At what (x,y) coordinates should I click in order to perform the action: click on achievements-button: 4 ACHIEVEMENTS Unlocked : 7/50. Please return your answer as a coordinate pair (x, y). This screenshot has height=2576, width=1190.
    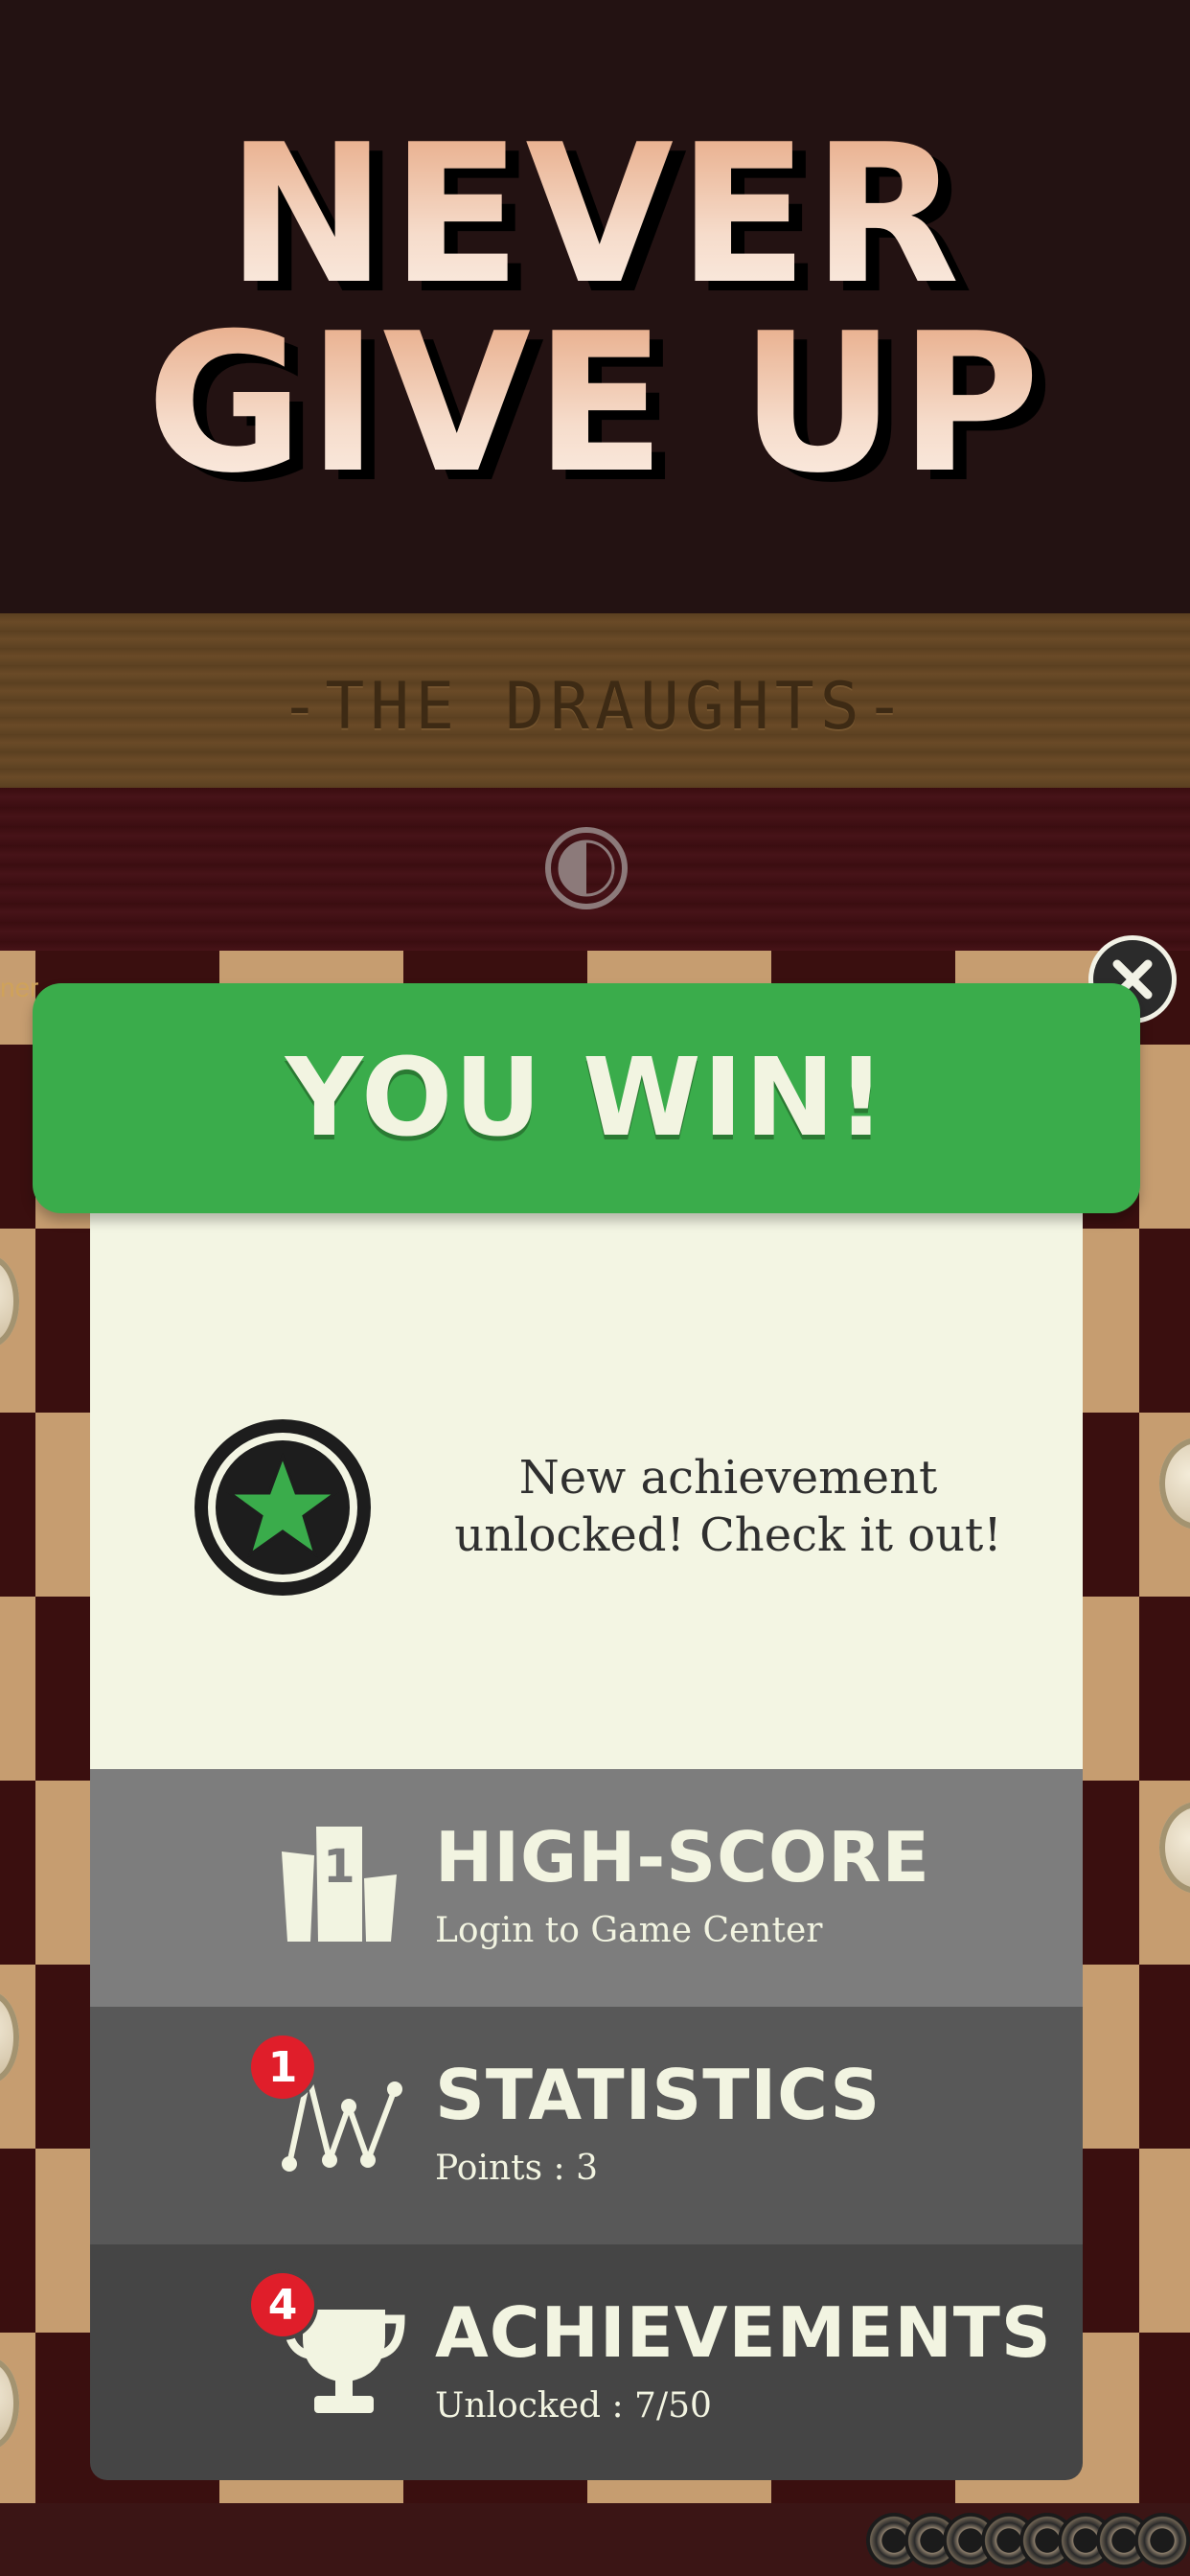
    Looking at the image, I should click on (587, 2362).